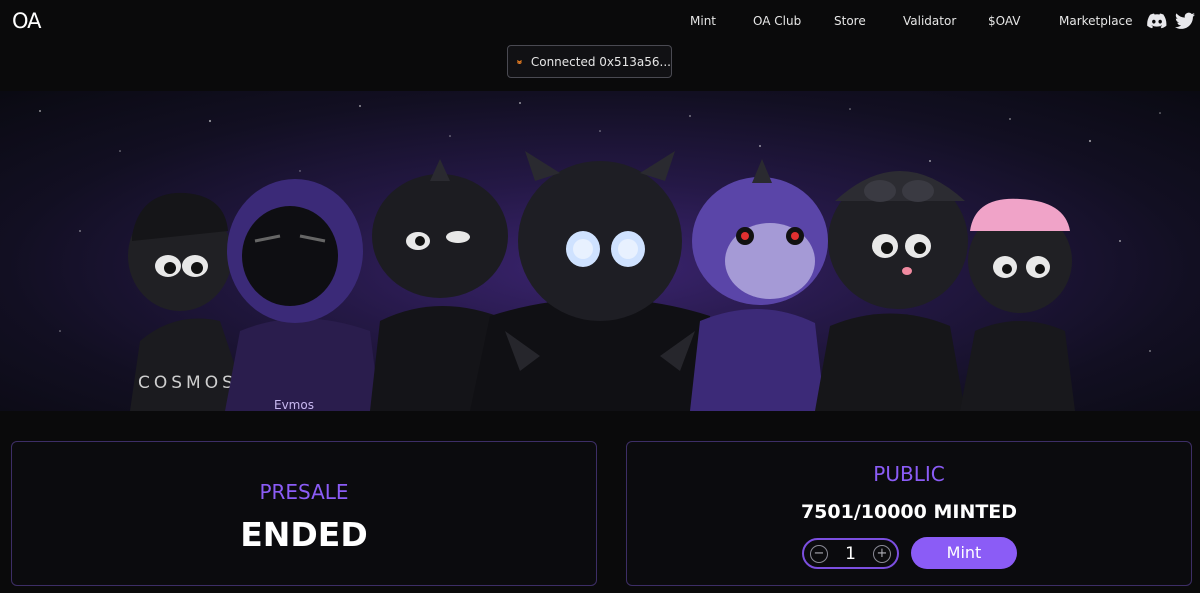 This screenshot has height=593, width=1200. I want to click on character-goggles-monkey, so click(891, 291).